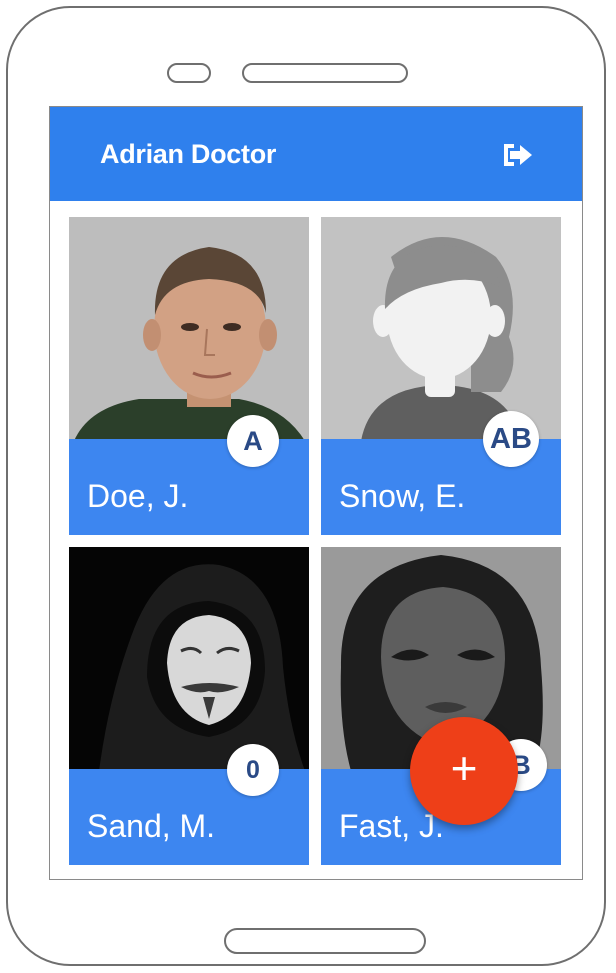 This screenshot has height=973, width=616. Describe the element at coordinates (253, 441) in the screenshot. I see `blood-type-badge: A` at that location.